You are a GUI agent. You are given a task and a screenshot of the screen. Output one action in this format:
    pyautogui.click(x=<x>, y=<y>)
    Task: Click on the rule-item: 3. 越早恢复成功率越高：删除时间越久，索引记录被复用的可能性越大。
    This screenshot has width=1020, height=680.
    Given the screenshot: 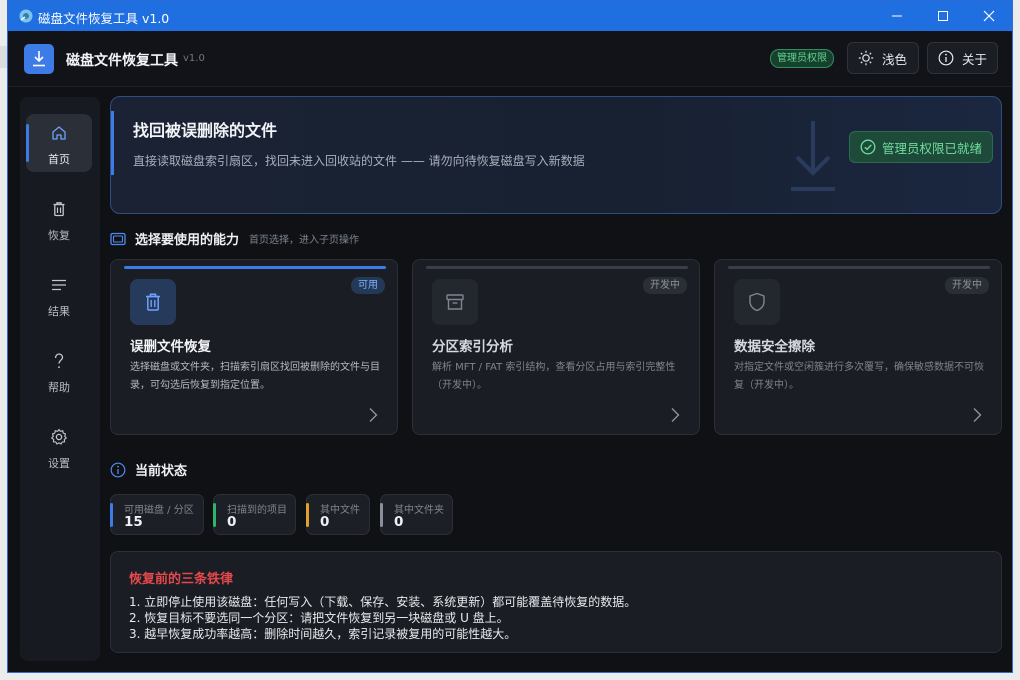 What is the action you would take?
    pyautogui.click(x=323, y=634)
    